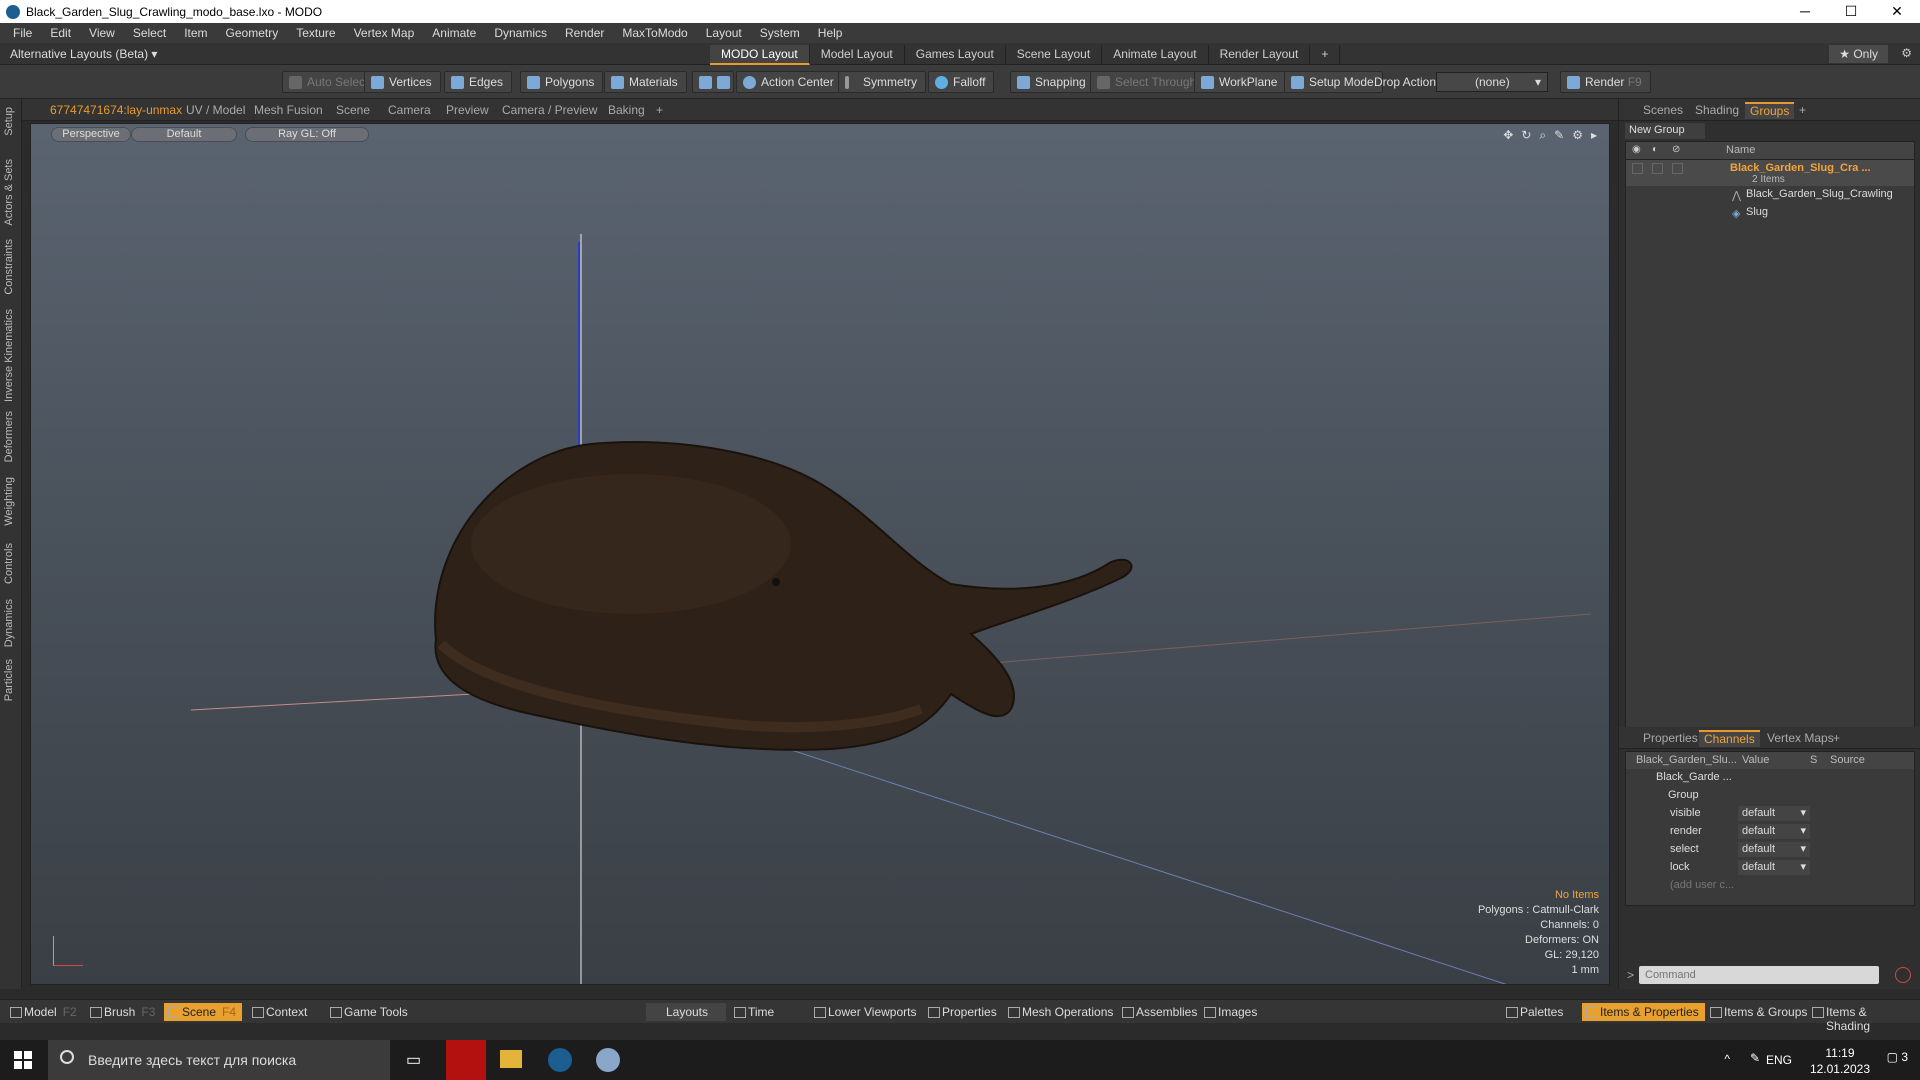  Describe the element at coordinates (1759, 975) in the screenshot. I see `command-input` at that location.